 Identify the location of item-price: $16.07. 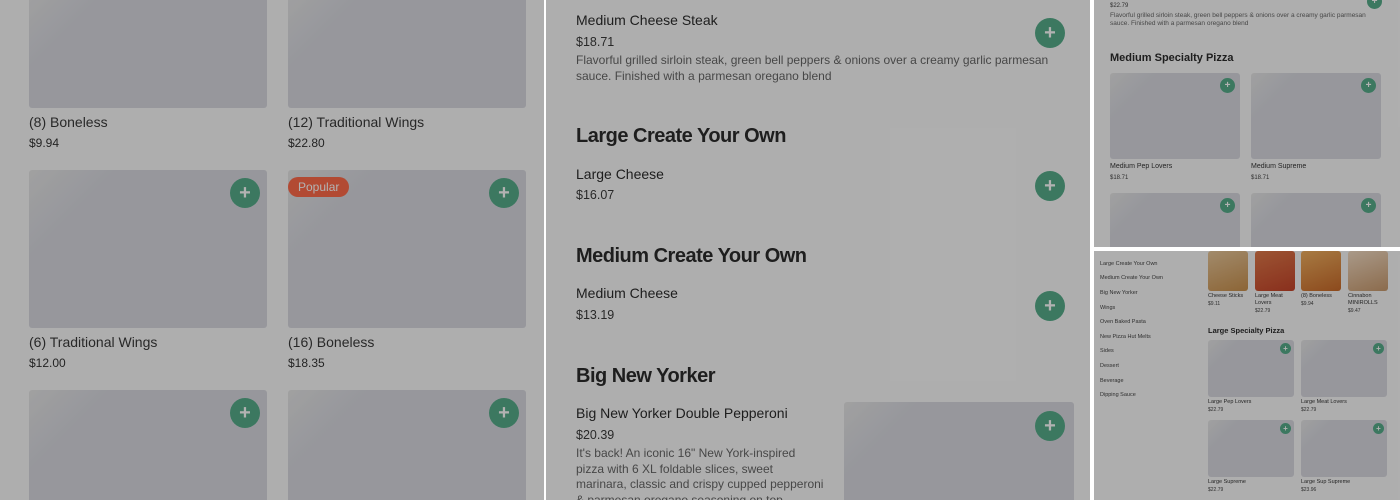
(595, 195).